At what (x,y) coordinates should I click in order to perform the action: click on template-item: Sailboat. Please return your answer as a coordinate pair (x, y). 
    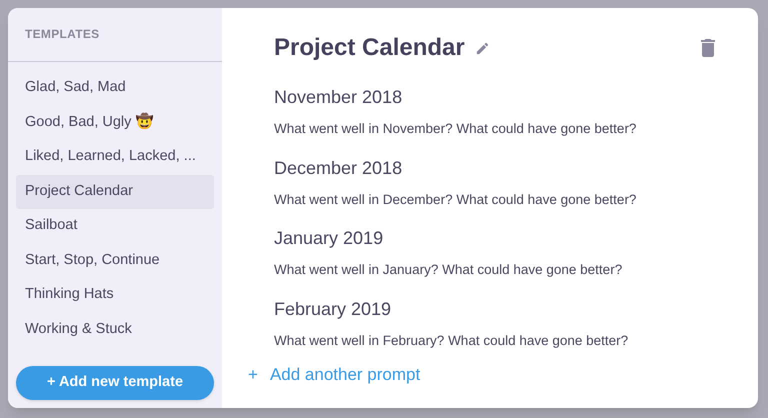
    Looking at the image, I should click on (115, 226).